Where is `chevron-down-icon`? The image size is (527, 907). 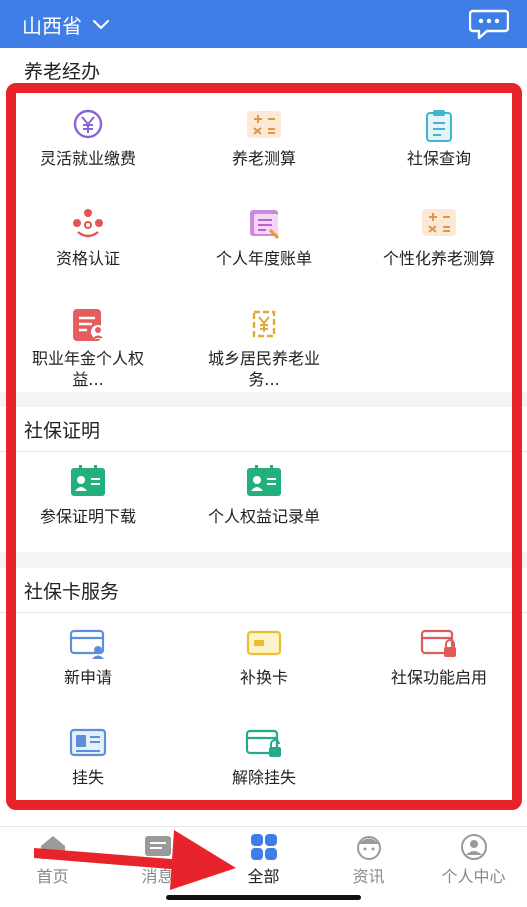 chevron-down-icon is located at coordinates (101, 24).